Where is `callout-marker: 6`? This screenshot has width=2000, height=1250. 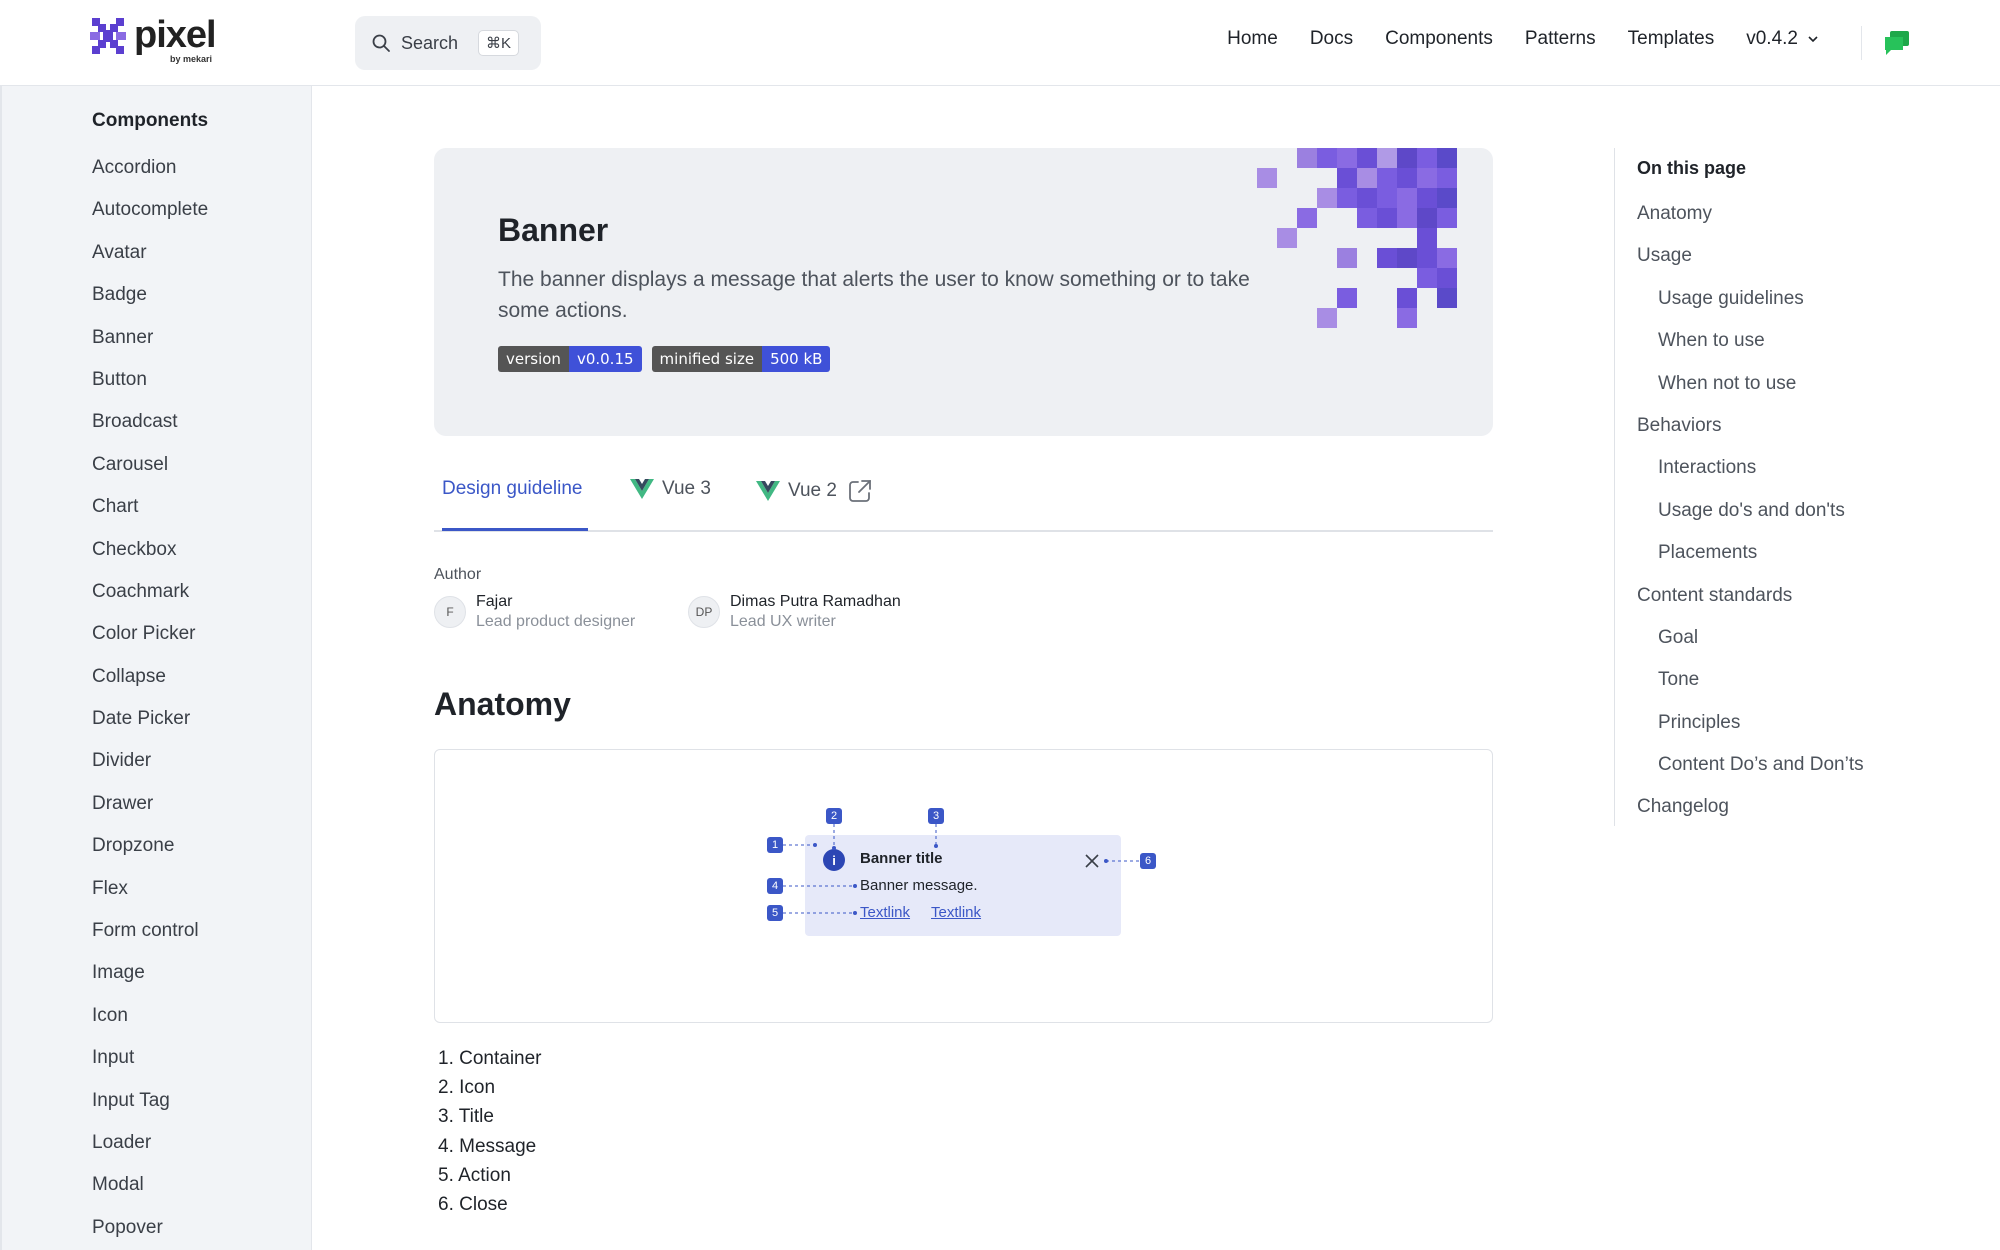 callout-marker: 6 is located at coordinates (1148, 861).